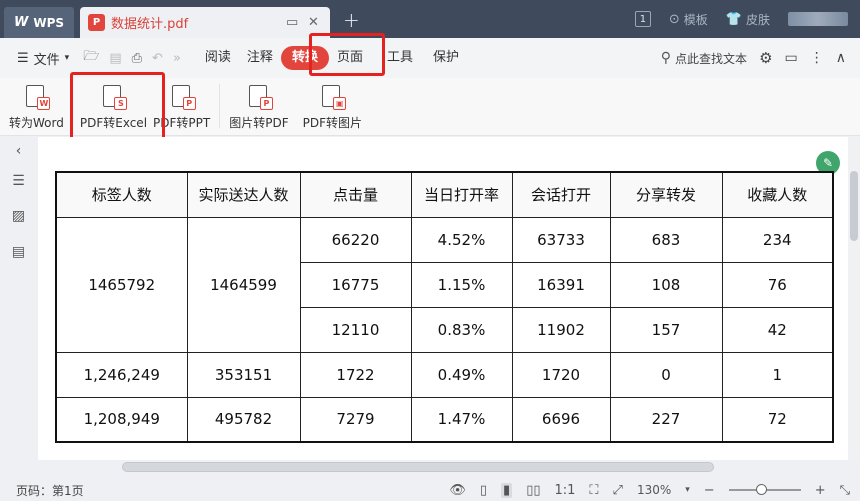  I want to click on table-cell: 63733, so click(561, 239).